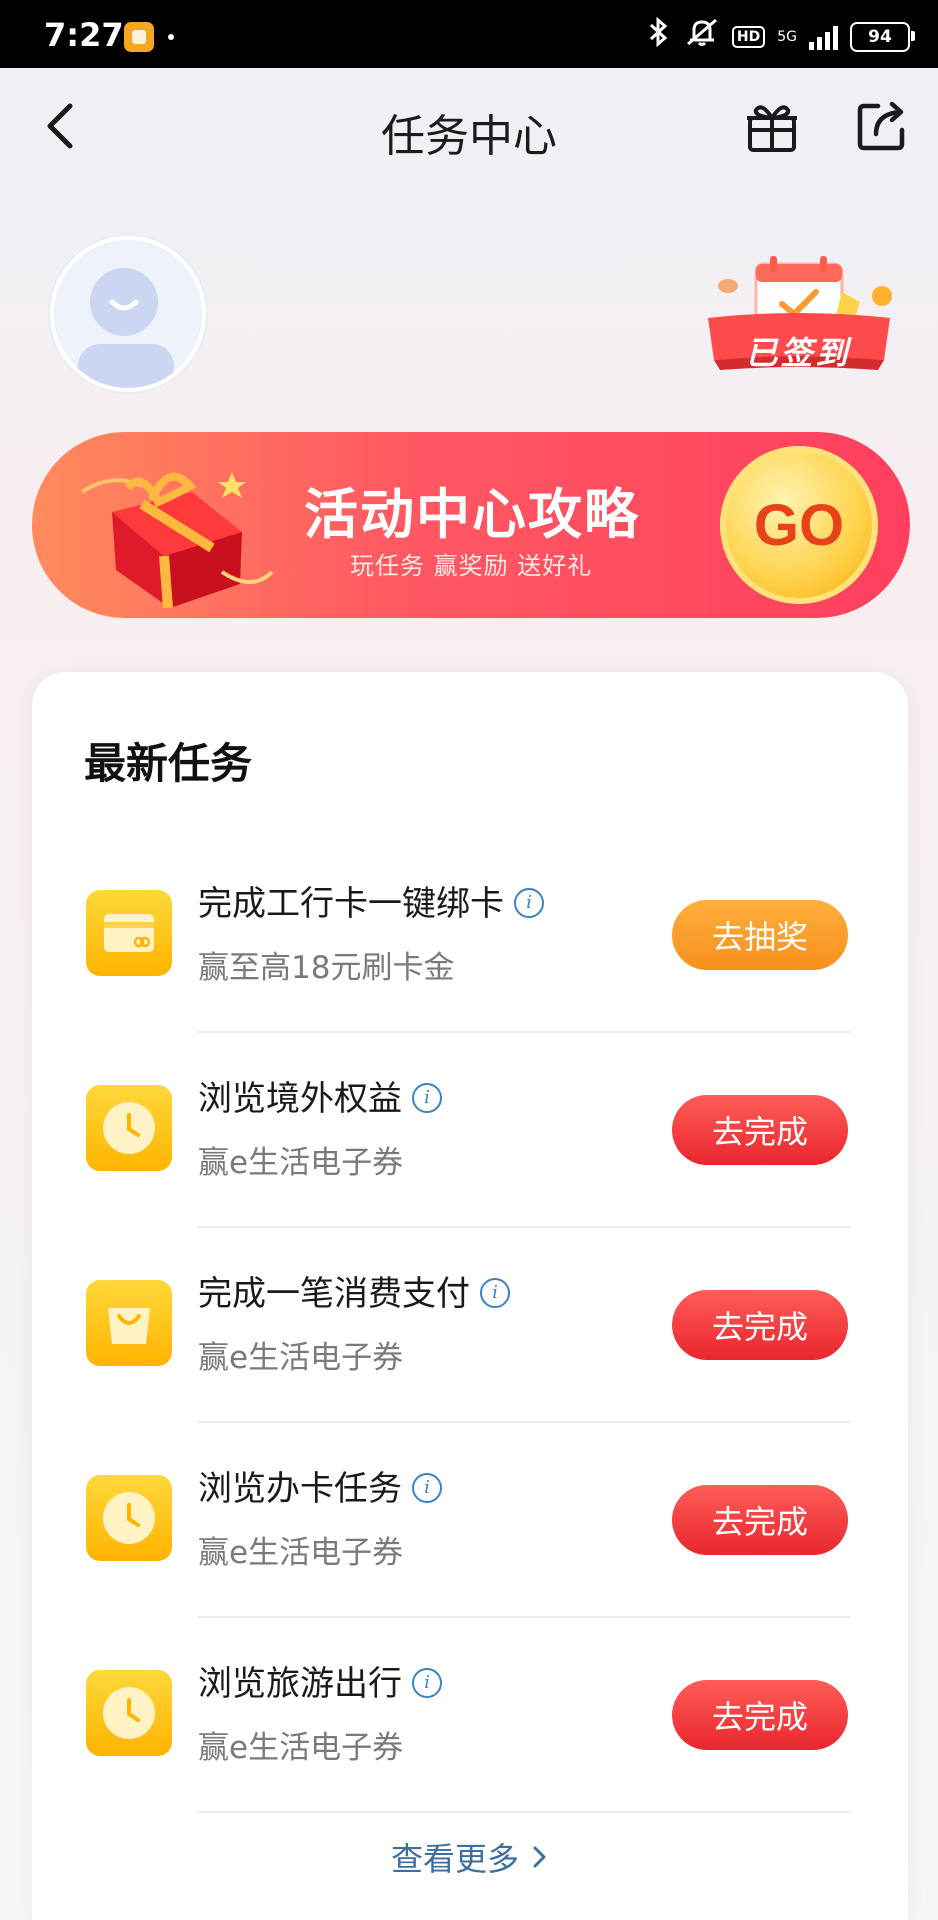  Describe the element at coordinates (300, 1099) in the screenshot. I see `task-name-text: 浏览境外权益` at that location.